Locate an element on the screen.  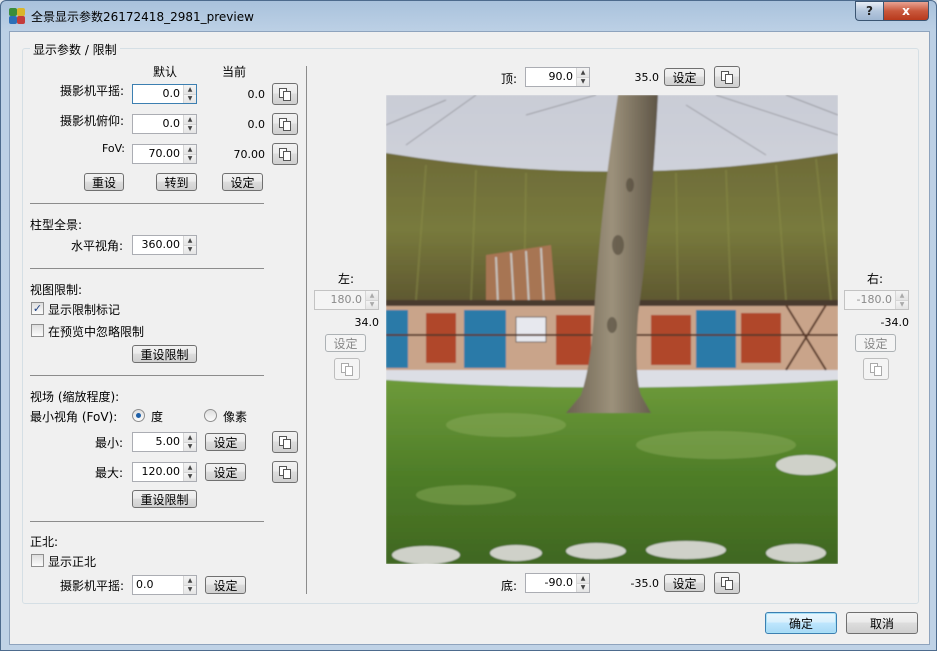
left-limit-input: 180.0 ▲ ▼ is located at coordinates (346, 300).